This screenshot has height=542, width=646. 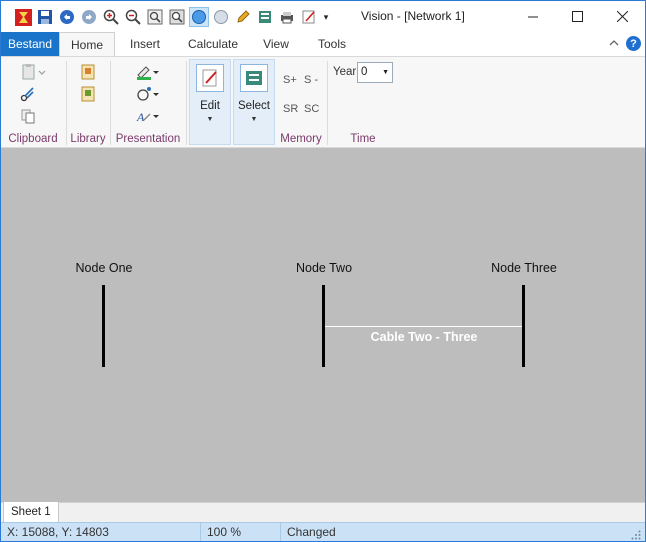 What do you see at coordinates (524, 268) in the screenshot?
I see `node-label: Node Three` at bounding box center [524, 268].